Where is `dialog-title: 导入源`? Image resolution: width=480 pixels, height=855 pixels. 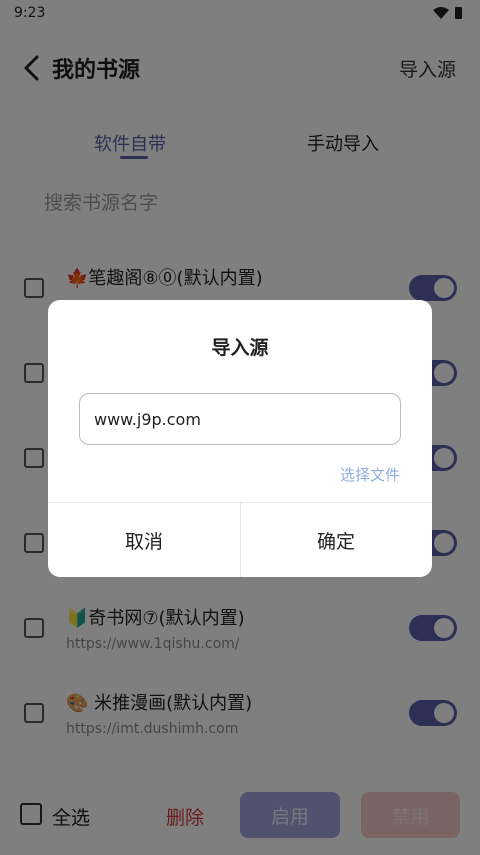
dialog-title: 导入源 is located at coordinates (240, 348).